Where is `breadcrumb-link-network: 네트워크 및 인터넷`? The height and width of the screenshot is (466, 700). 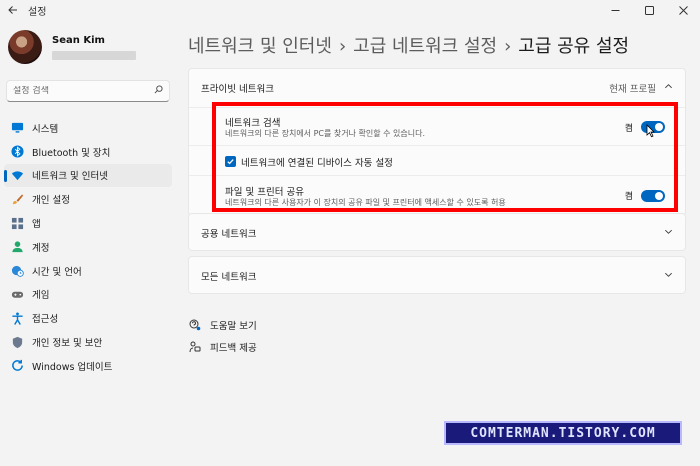 breadcrumb-link-network: 네트워크 및 인터넷 is located at coordinates (260, 46).